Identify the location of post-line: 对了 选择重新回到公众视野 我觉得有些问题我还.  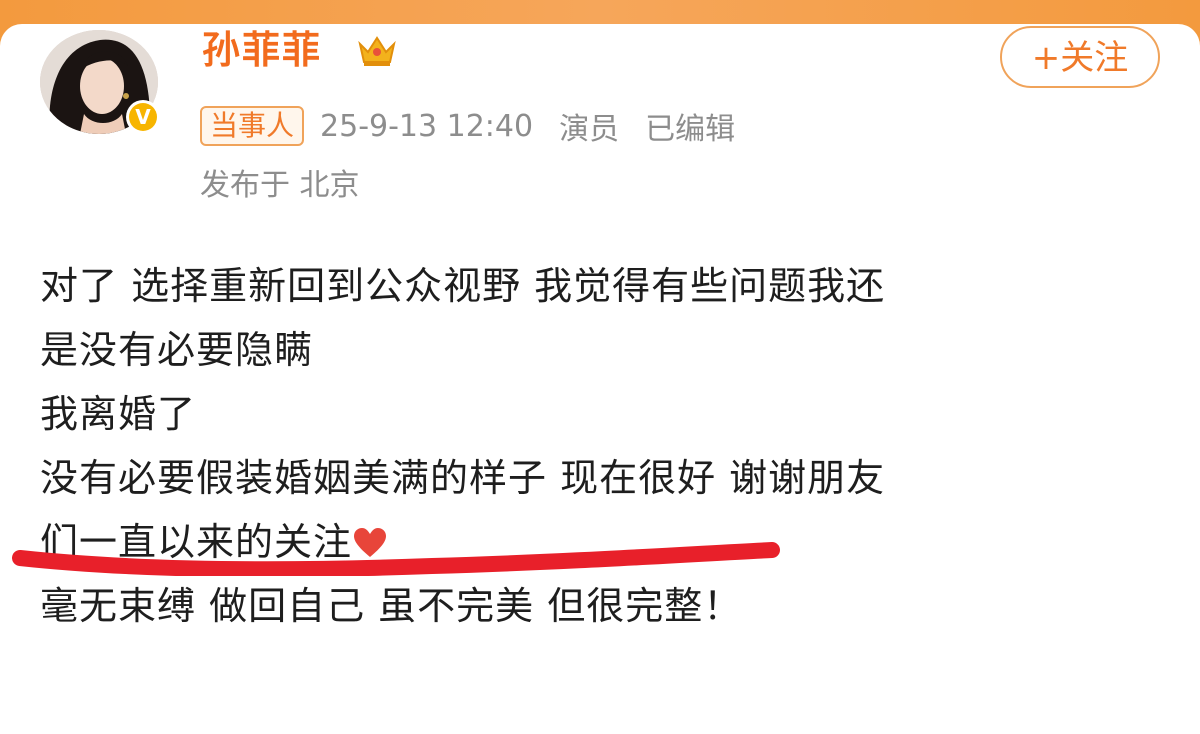
(463, 286).